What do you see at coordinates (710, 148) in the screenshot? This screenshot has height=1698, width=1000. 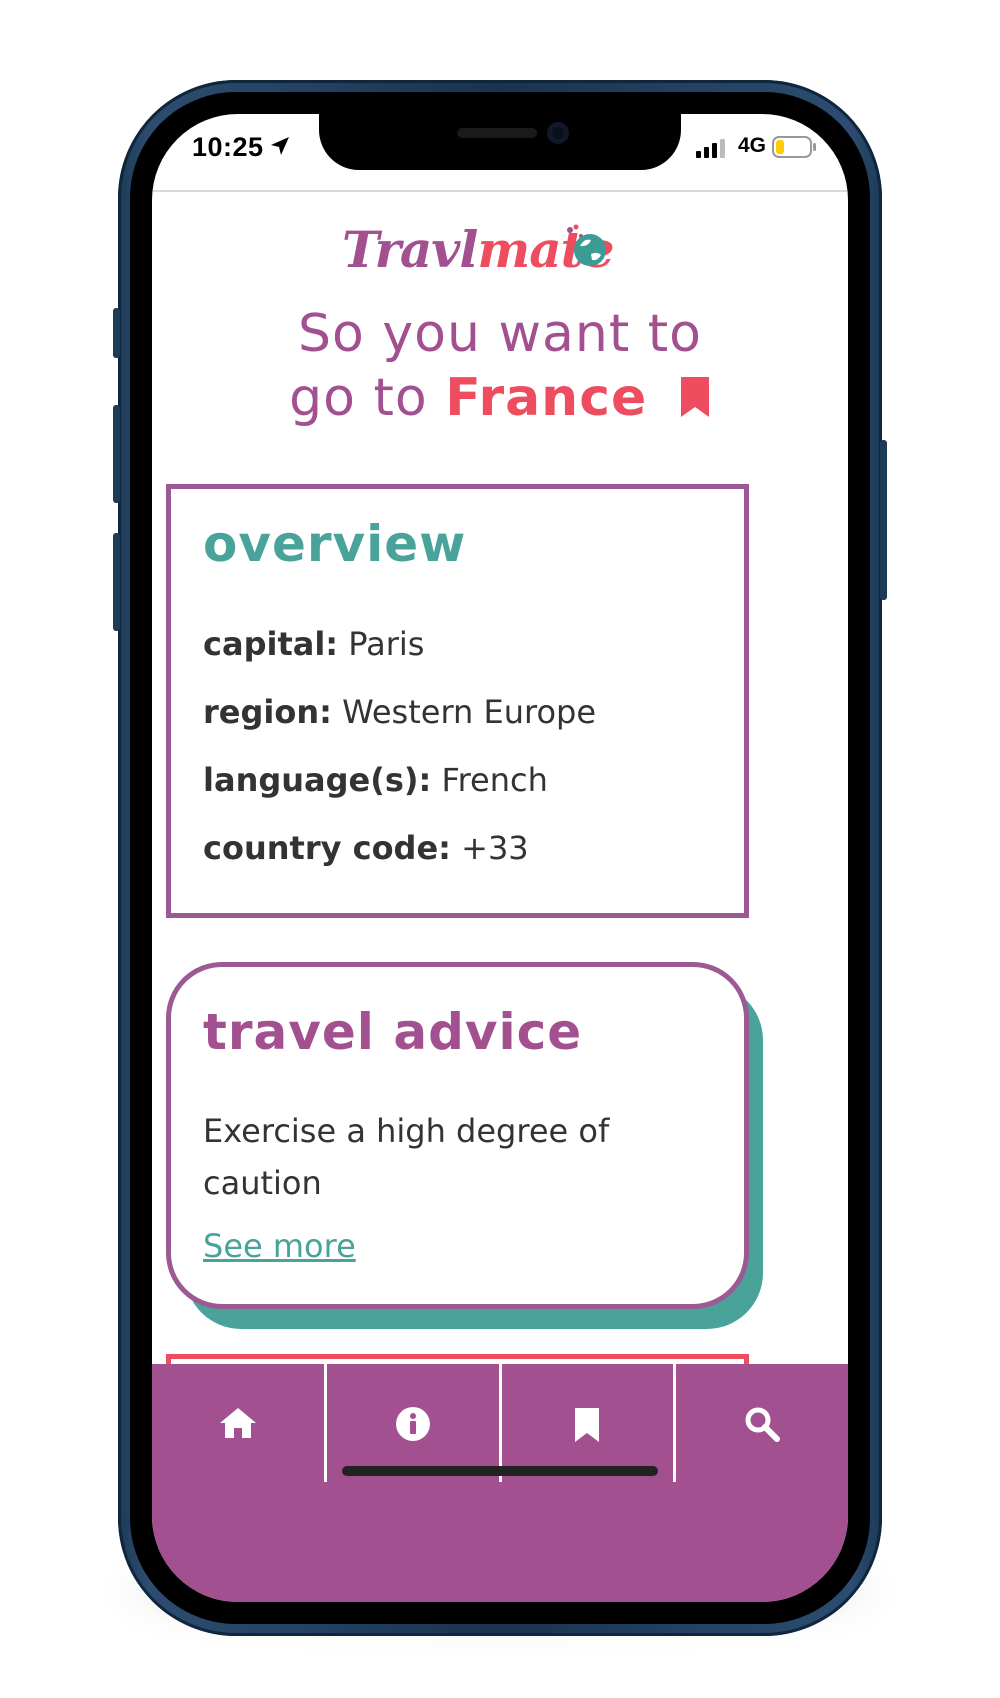 I see `signal-bars-icon` at bounding box center [710, 148].